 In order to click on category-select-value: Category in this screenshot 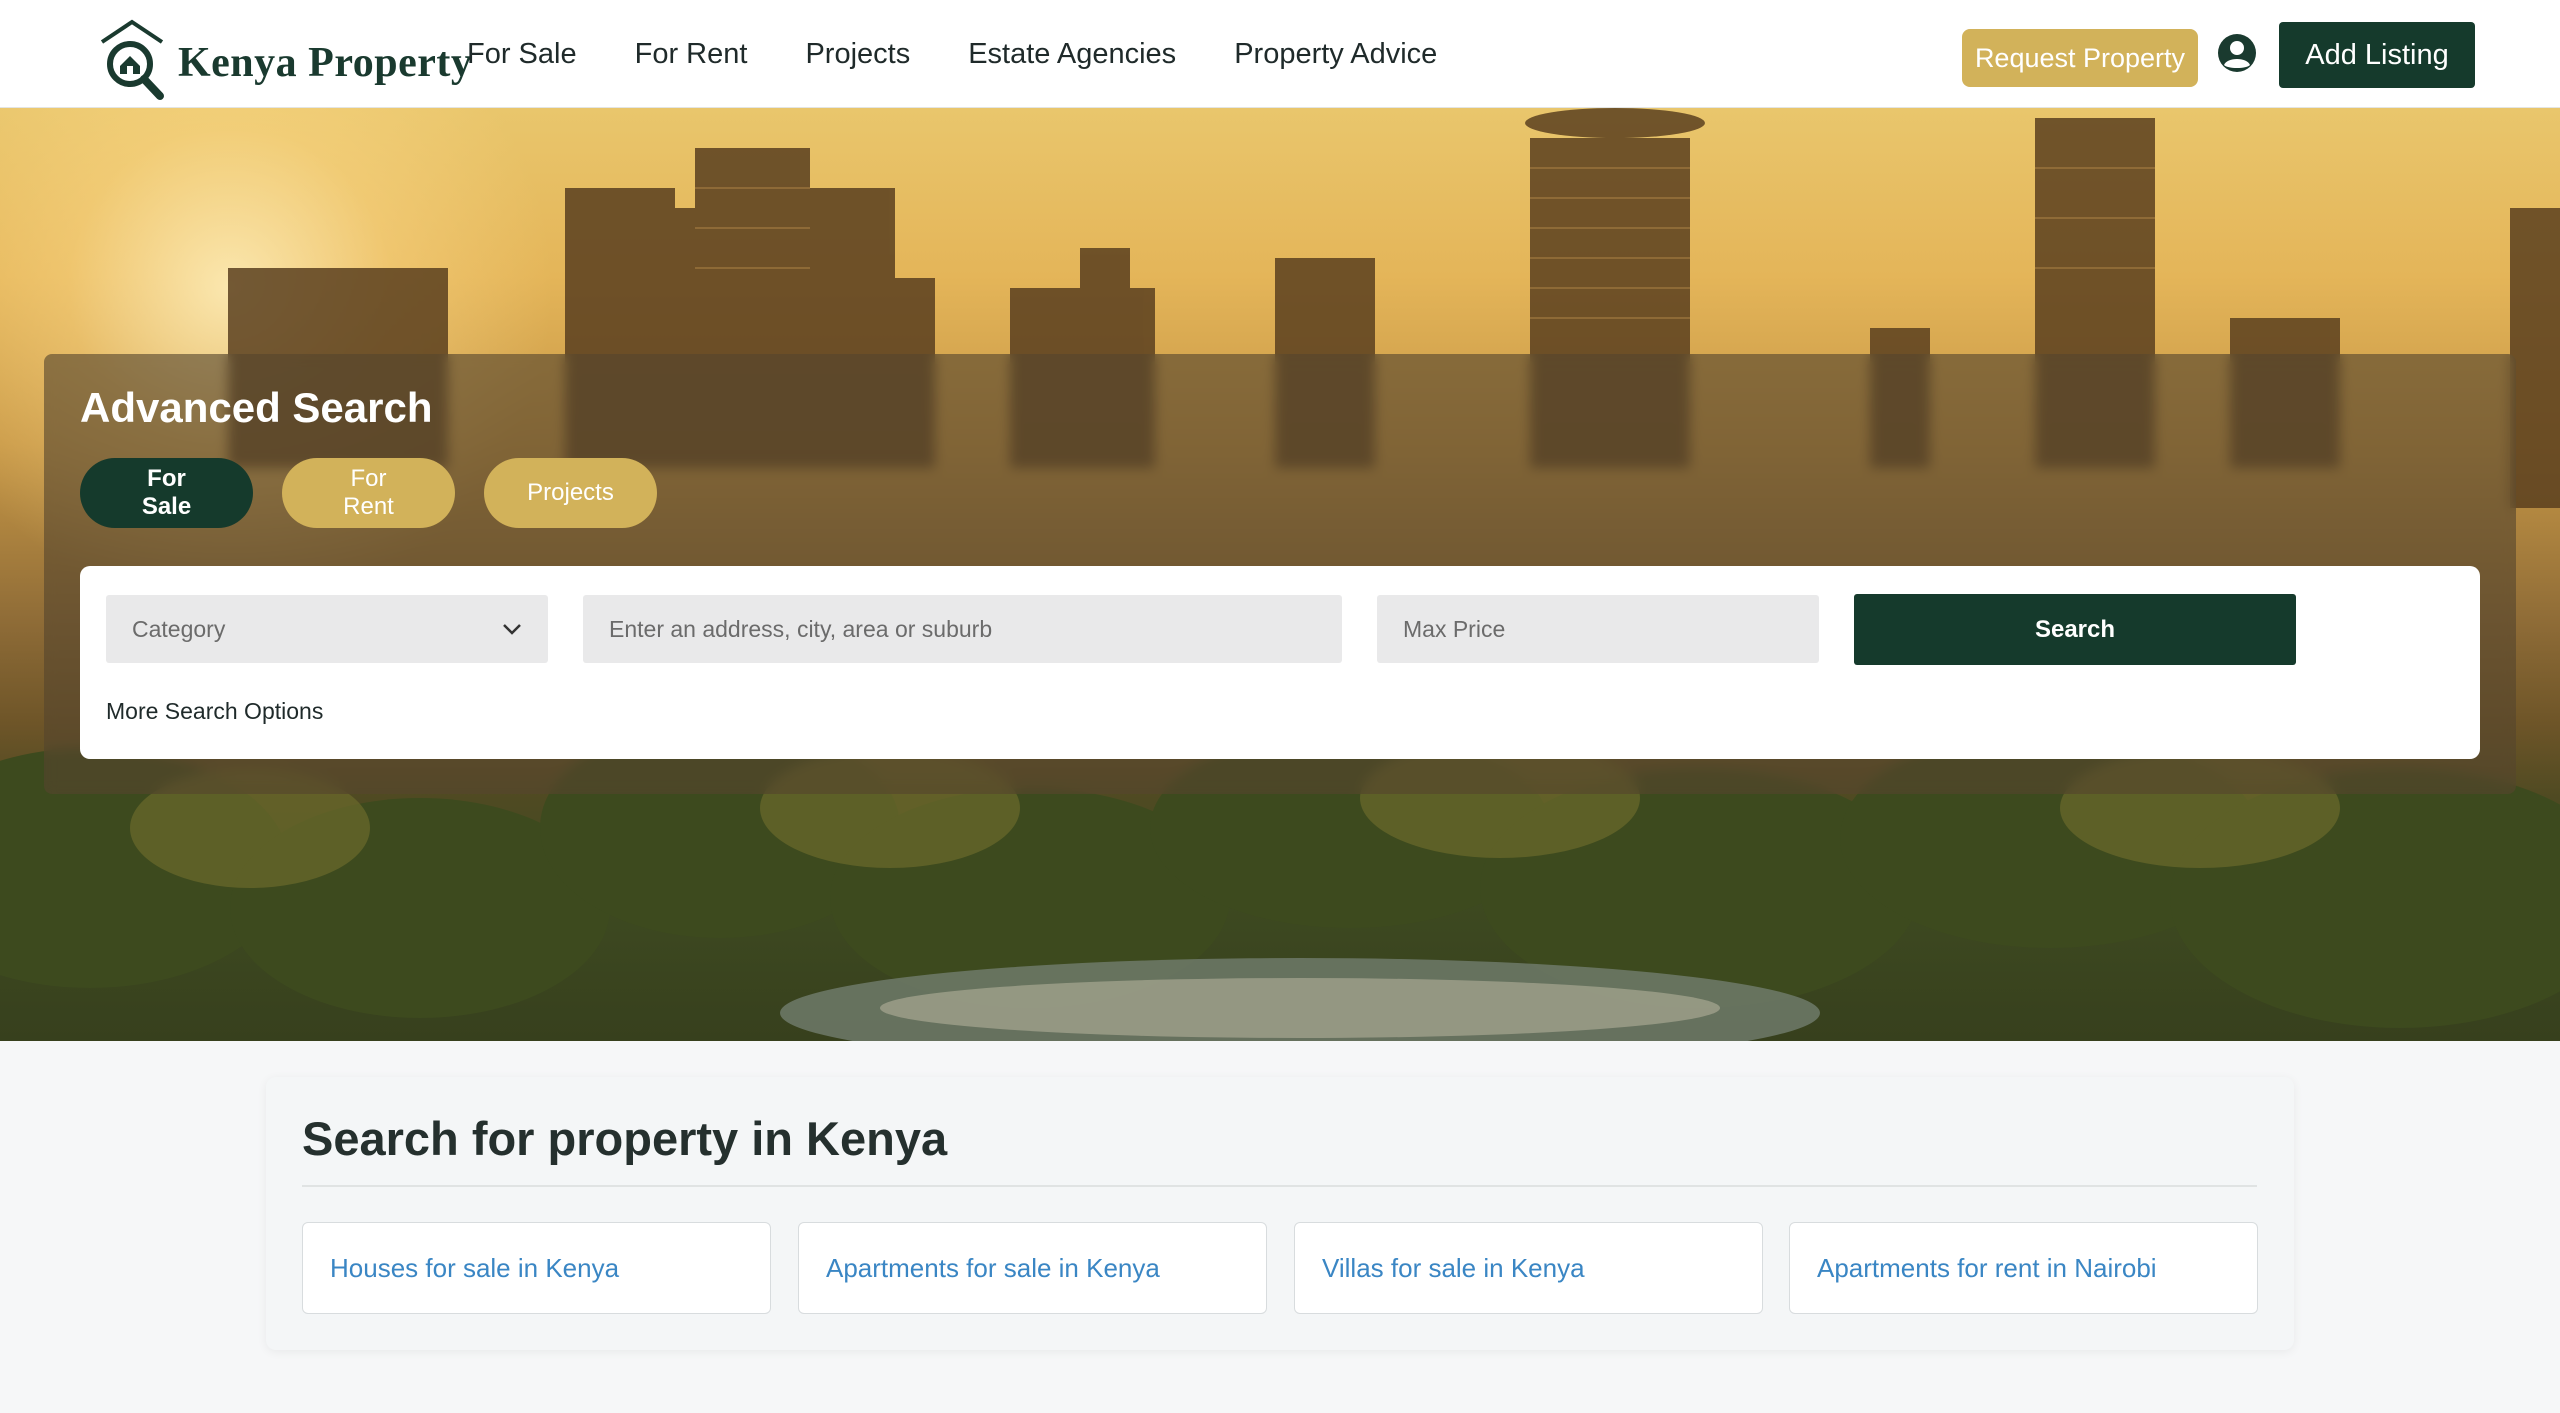, I will do `click(179, 628)`.